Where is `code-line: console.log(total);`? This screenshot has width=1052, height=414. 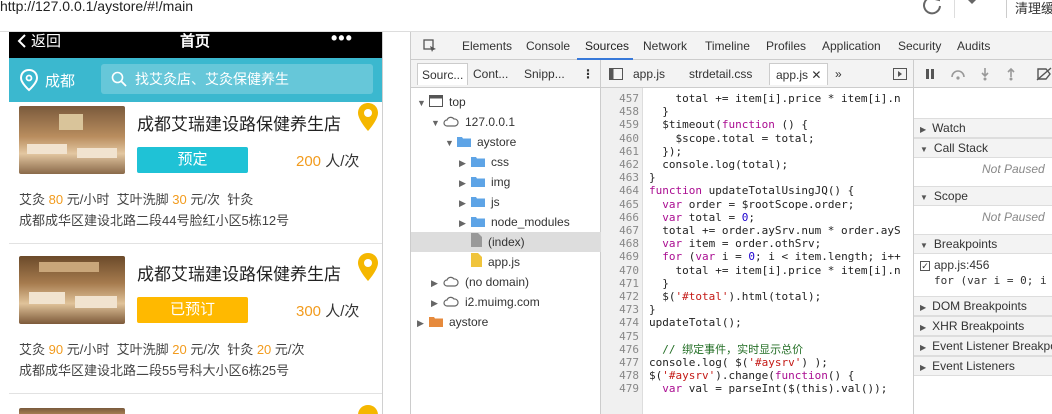 code-line: console.log(total); is located at coordinates (780, 164).